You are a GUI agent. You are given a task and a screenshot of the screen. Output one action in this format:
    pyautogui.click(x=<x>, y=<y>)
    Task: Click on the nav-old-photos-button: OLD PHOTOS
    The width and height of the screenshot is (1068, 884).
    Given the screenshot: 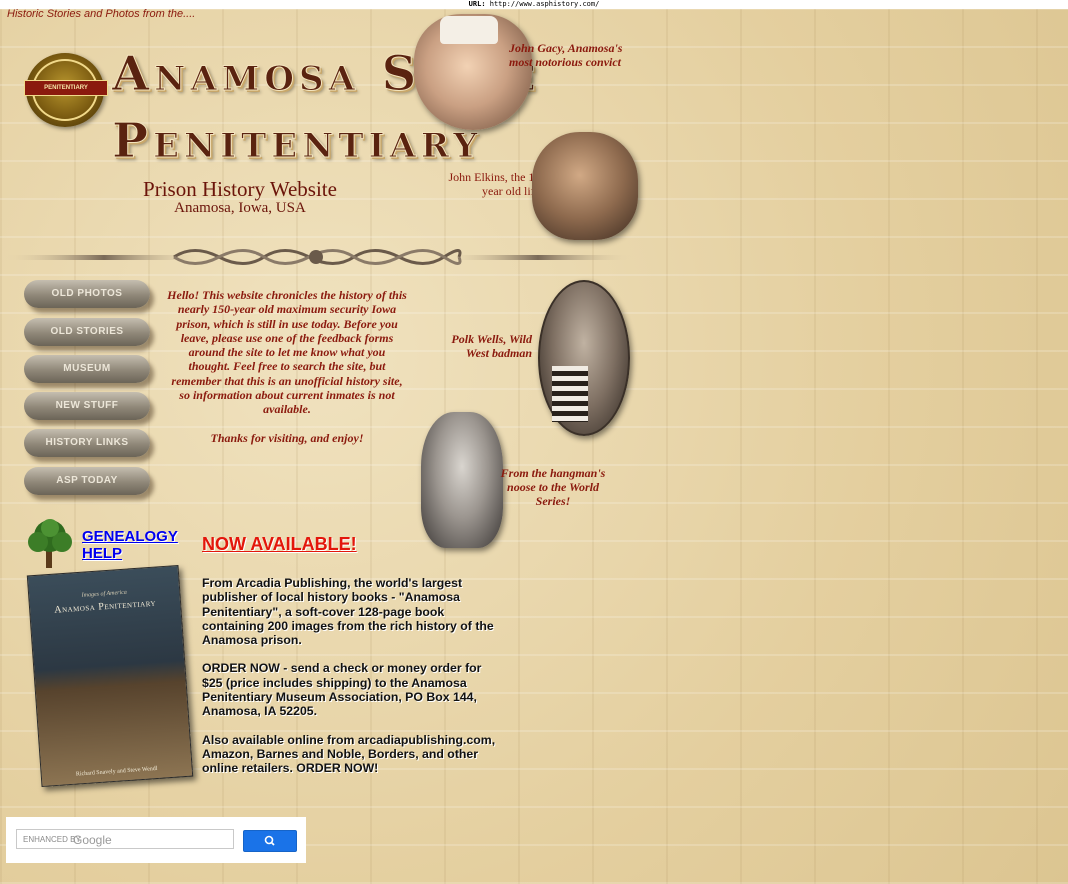 What is the action you would take?
    pyautogui.click(x=87, y=294)
    